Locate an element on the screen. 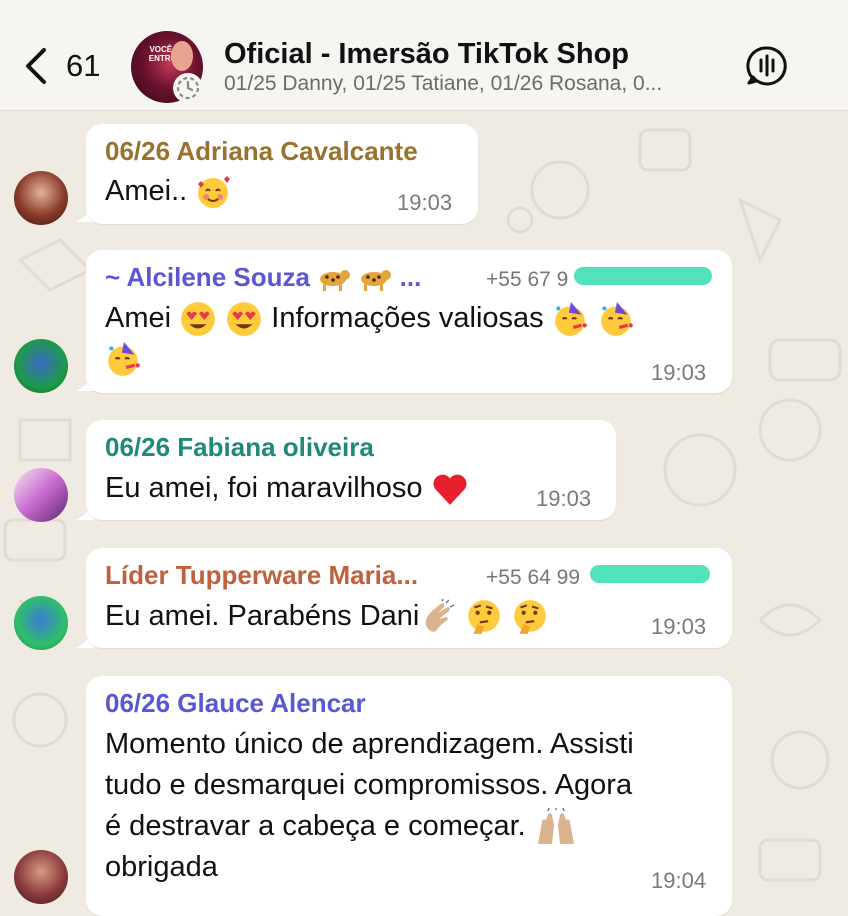  red-heart-emoji is located at coordinates (450, 490).